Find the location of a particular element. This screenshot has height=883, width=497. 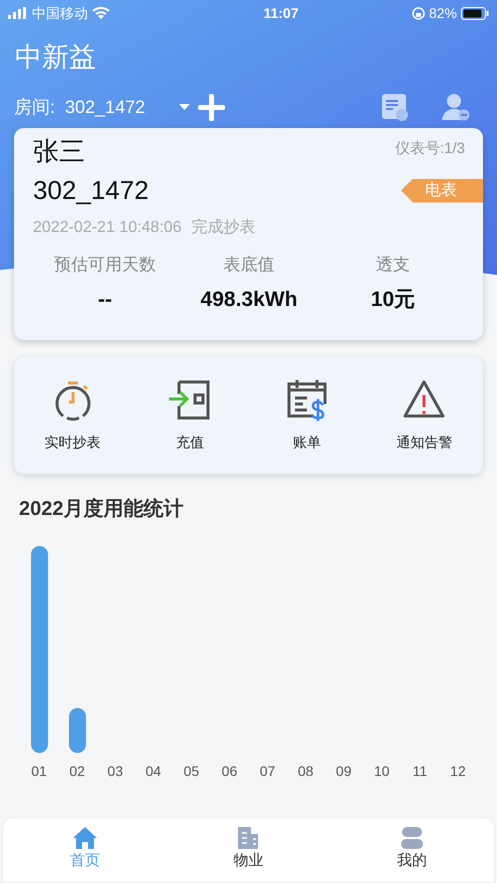

add-button is located at coordinates (212, 107).